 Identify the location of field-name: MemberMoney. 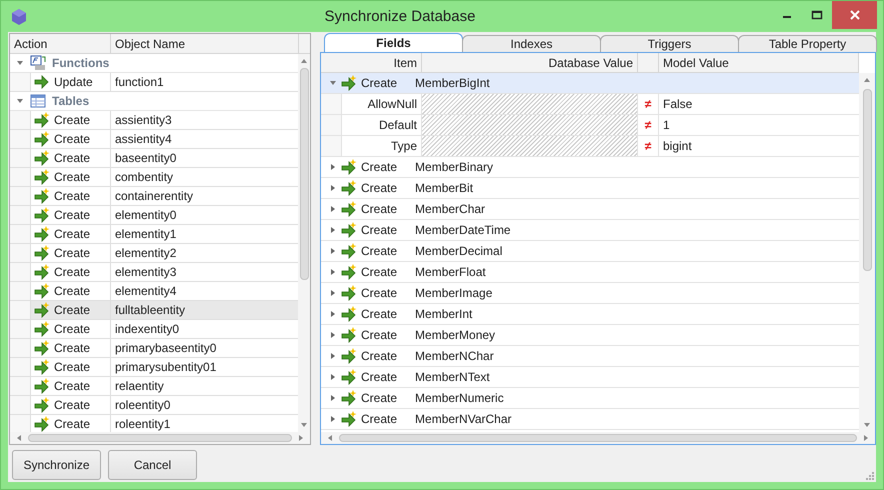
(455, 335).